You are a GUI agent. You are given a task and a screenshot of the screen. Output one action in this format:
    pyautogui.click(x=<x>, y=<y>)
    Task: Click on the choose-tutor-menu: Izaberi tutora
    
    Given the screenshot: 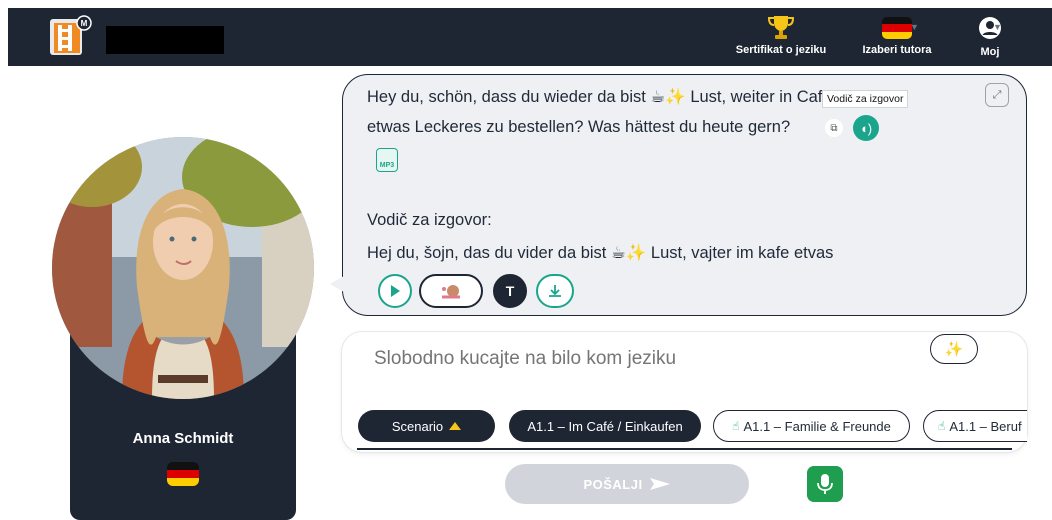 What is the action you would take?
    pyautogui.click(x=897, y=35)
    